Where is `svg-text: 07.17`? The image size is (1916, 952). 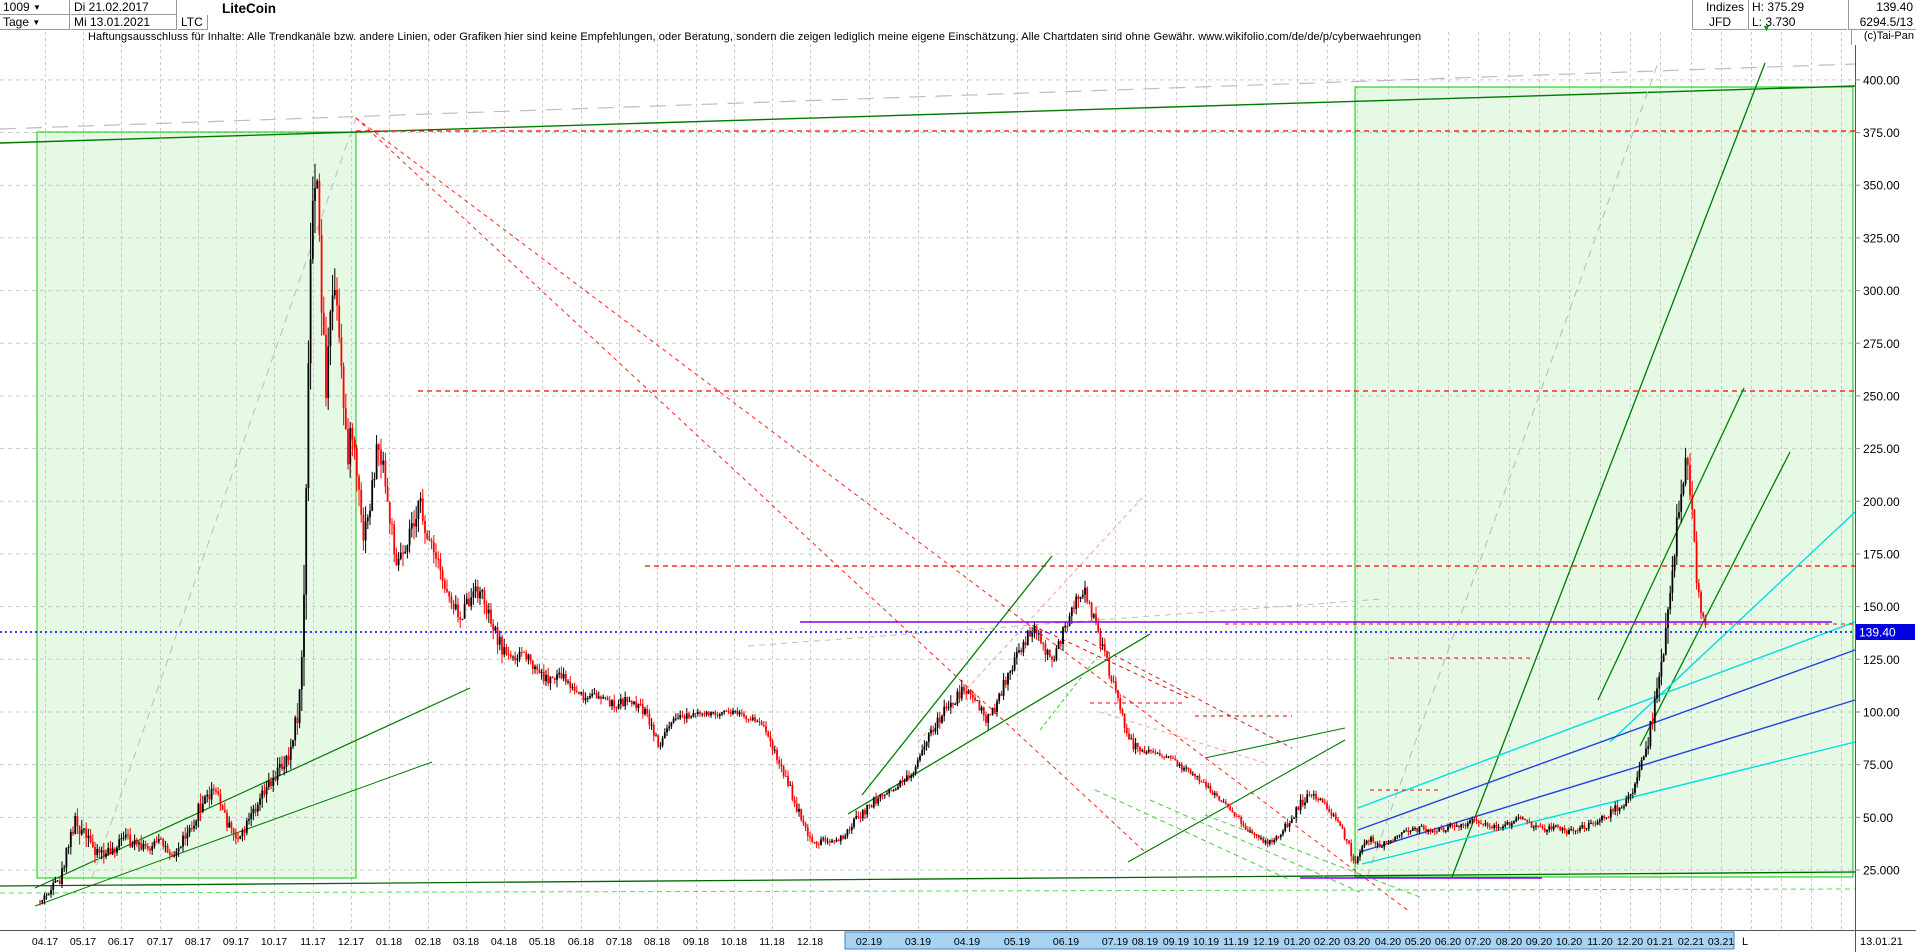
svg-text: 07.17 is located at coordinates (160, 942).